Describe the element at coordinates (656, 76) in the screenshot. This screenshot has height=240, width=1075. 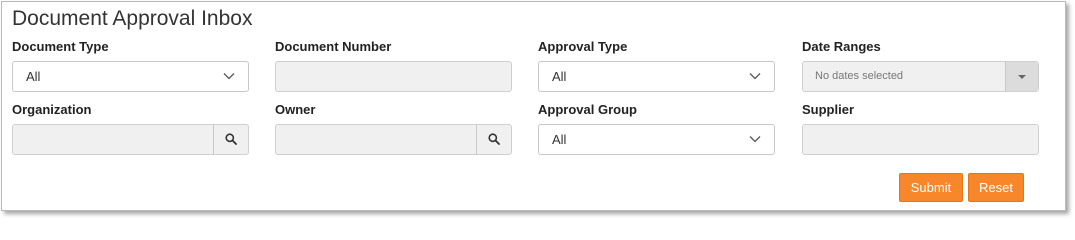
I see `approval-type-select: All` at that location.